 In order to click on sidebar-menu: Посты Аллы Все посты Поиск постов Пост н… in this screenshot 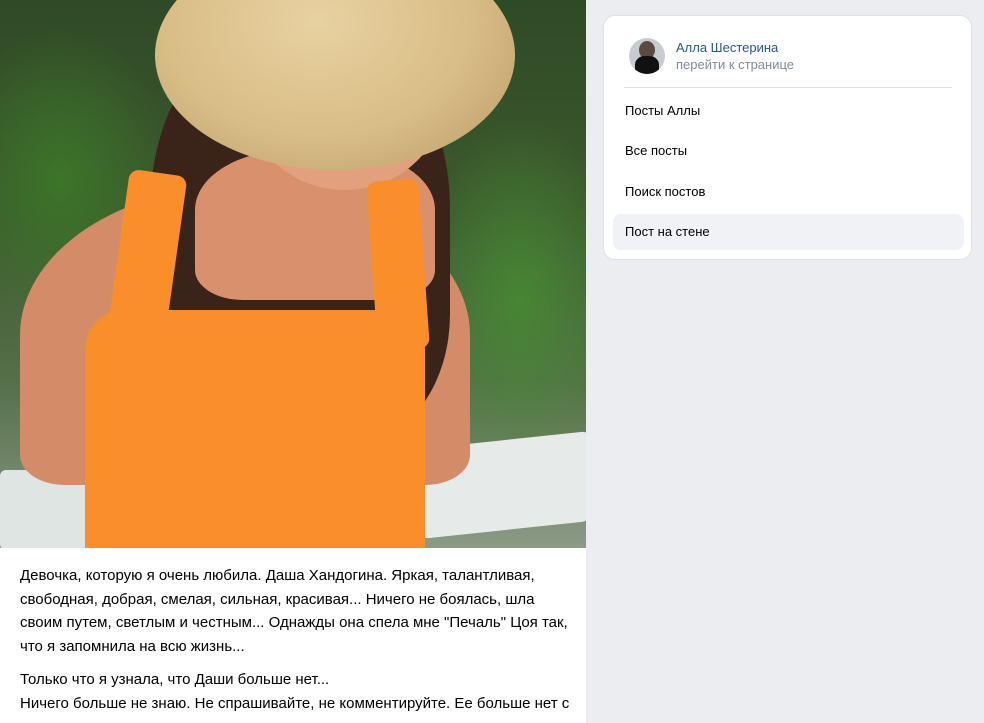, I will do `click(788, 173)`.